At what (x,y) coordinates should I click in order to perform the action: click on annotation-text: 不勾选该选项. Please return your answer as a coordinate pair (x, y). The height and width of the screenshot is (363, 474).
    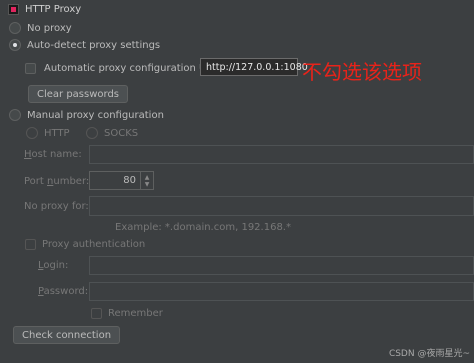
    Looking at the image, I should click on (362, 72).